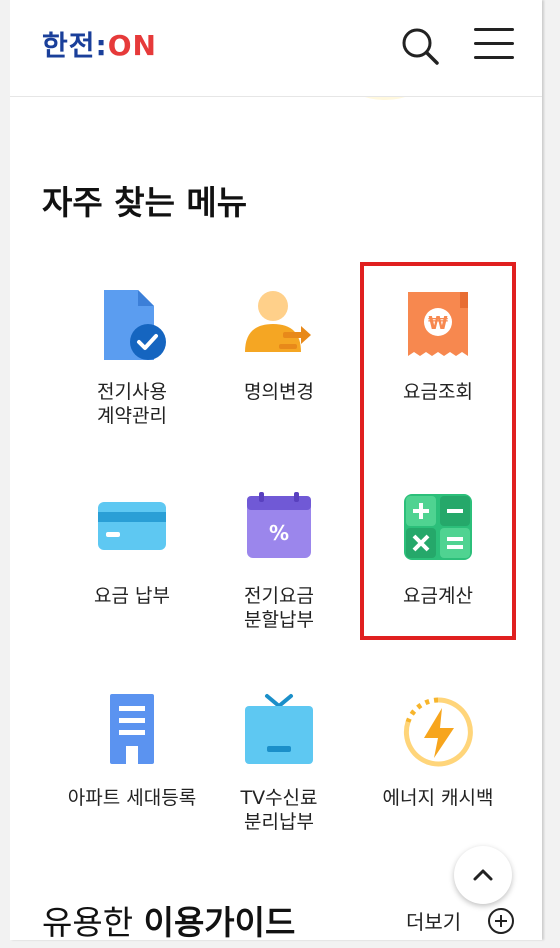 The height and width of the screenshot is (948, 560). I want to click on logo-text-prefix: 한전:, so click(75, 45).